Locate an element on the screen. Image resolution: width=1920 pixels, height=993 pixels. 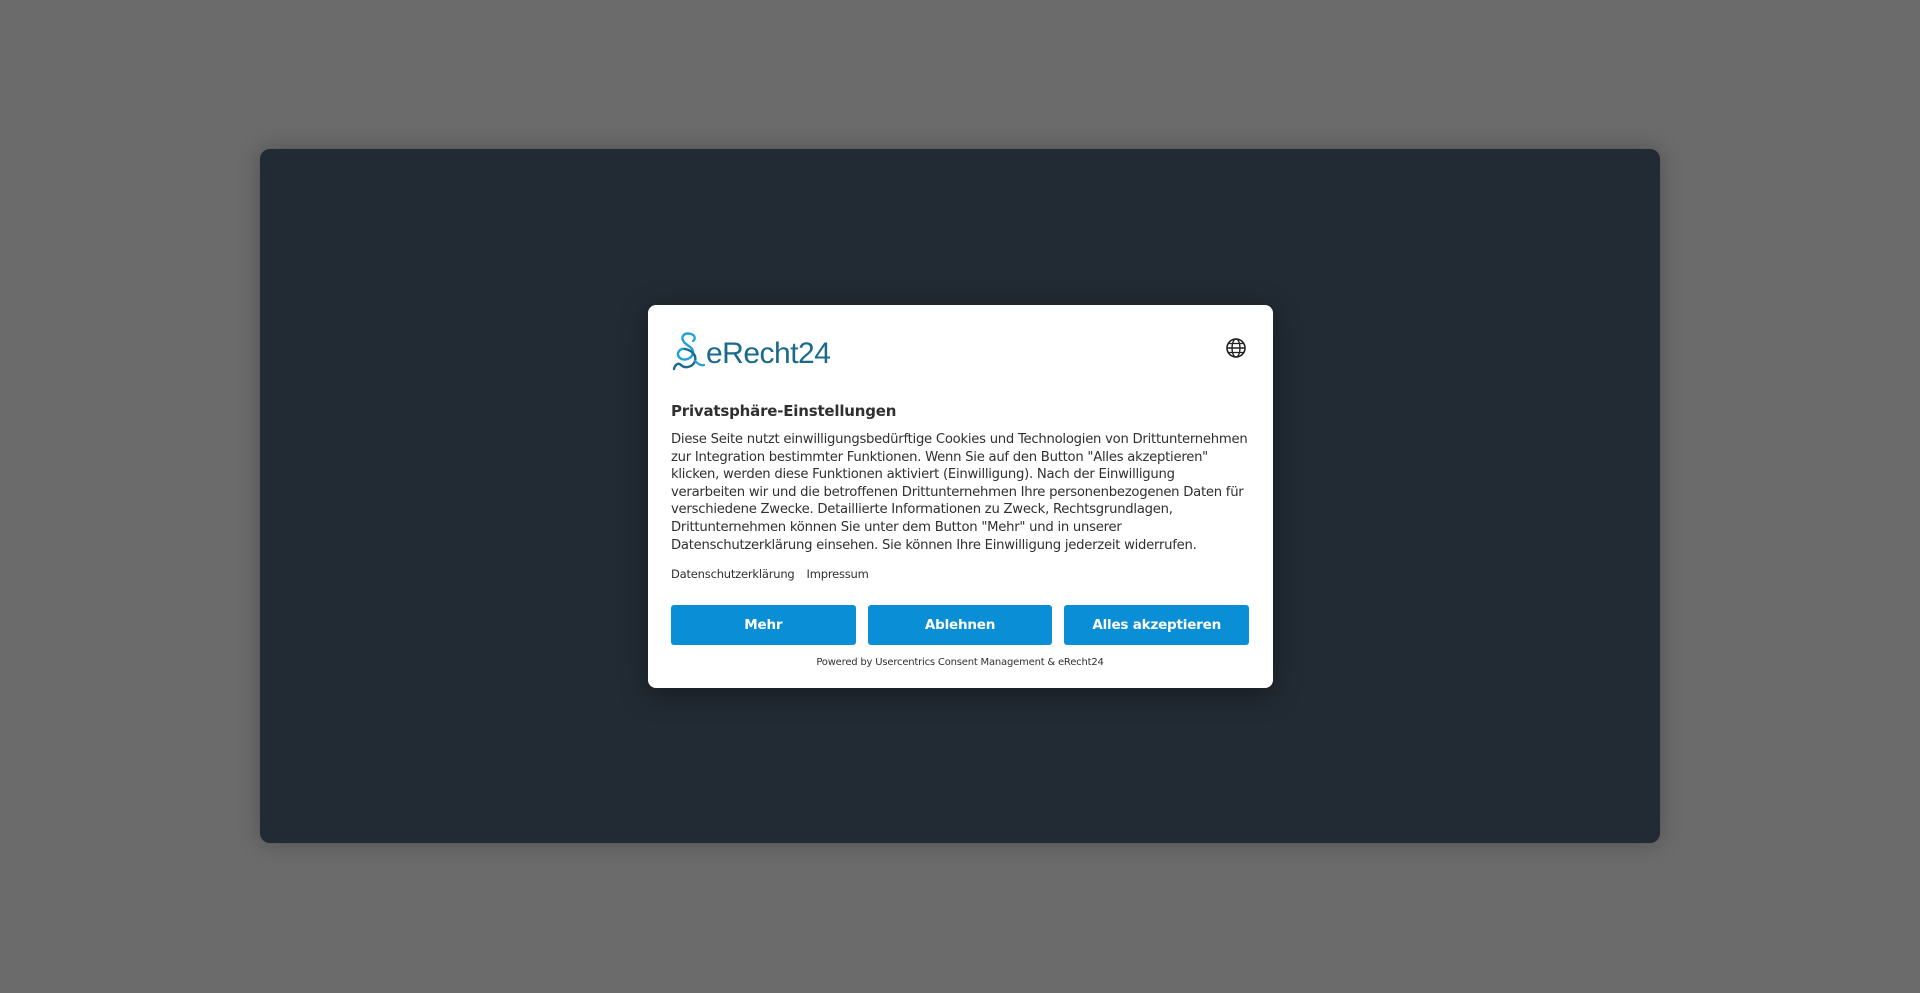
dialog-title: Privatsphäre-Einstellungen is located at coordinates (784, 411).